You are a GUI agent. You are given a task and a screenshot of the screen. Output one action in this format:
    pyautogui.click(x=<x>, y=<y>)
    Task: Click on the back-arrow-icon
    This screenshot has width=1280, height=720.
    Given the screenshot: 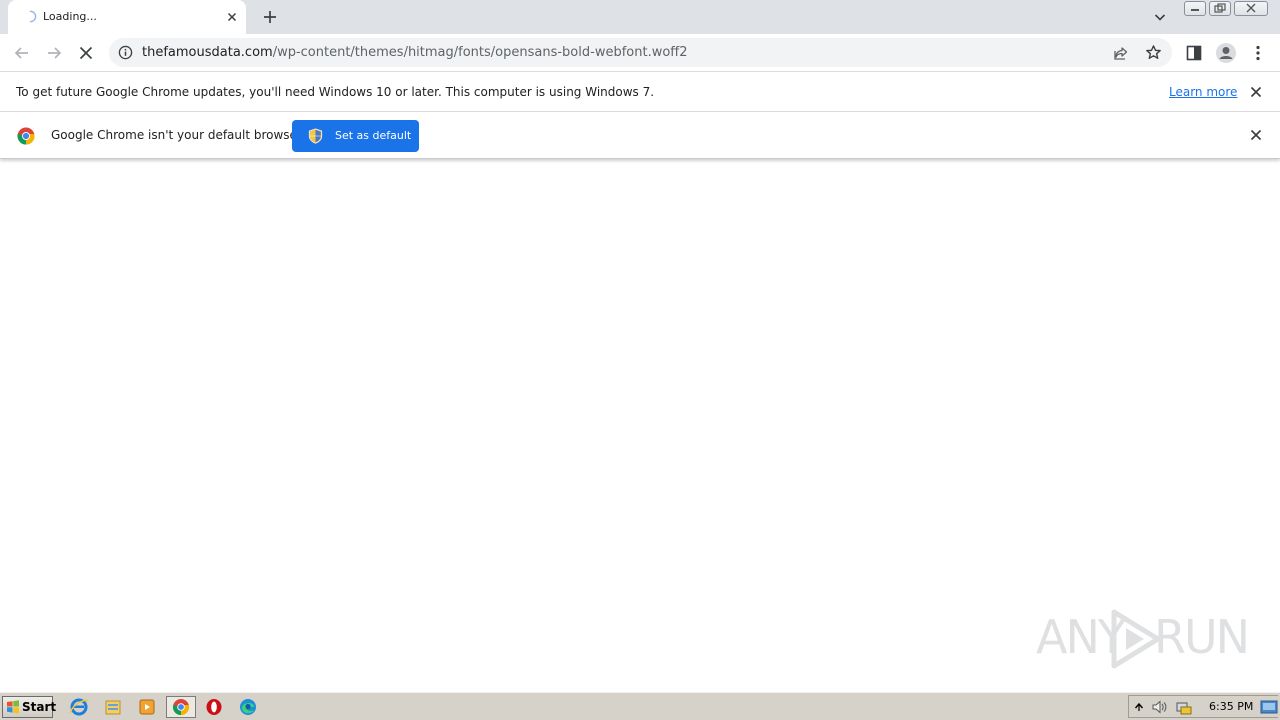 What is the action you would take?
    pyautogui.click(x=22, y=53)
    